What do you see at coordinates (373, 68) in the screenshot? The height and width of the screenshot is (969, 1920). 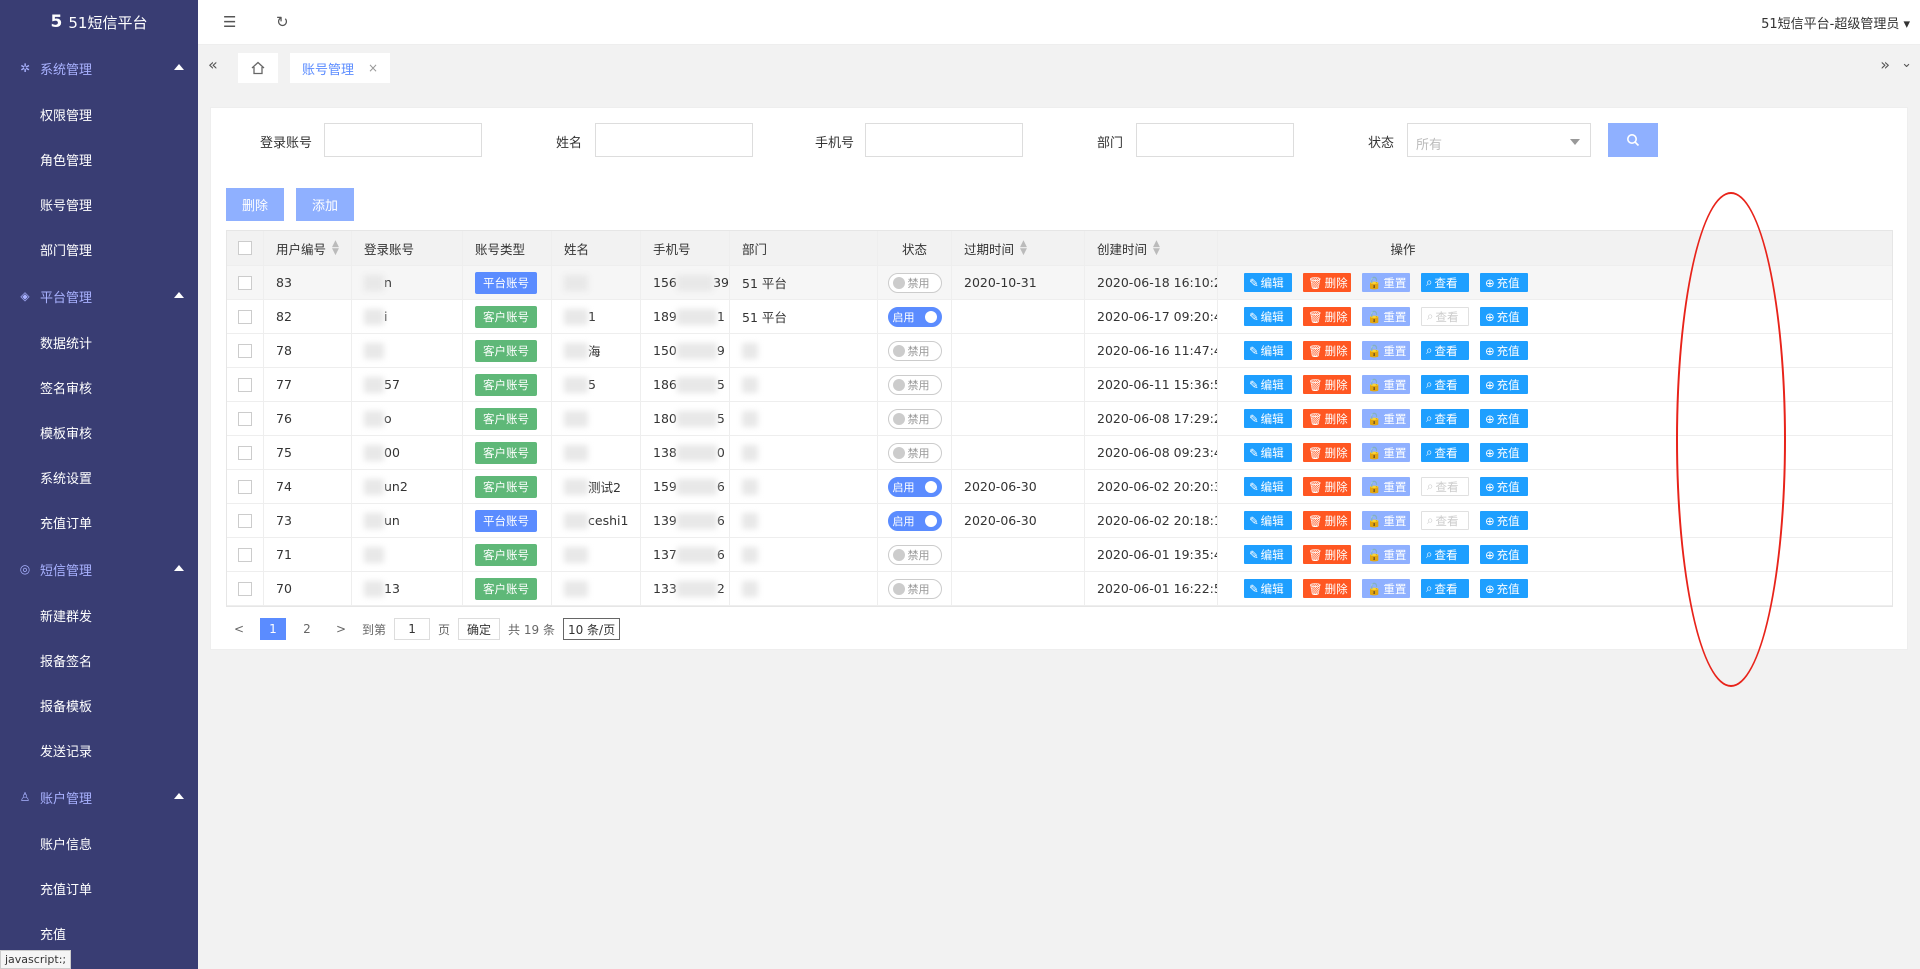 I see `tab-close-icon: ×` at bounding box center [373, 68].